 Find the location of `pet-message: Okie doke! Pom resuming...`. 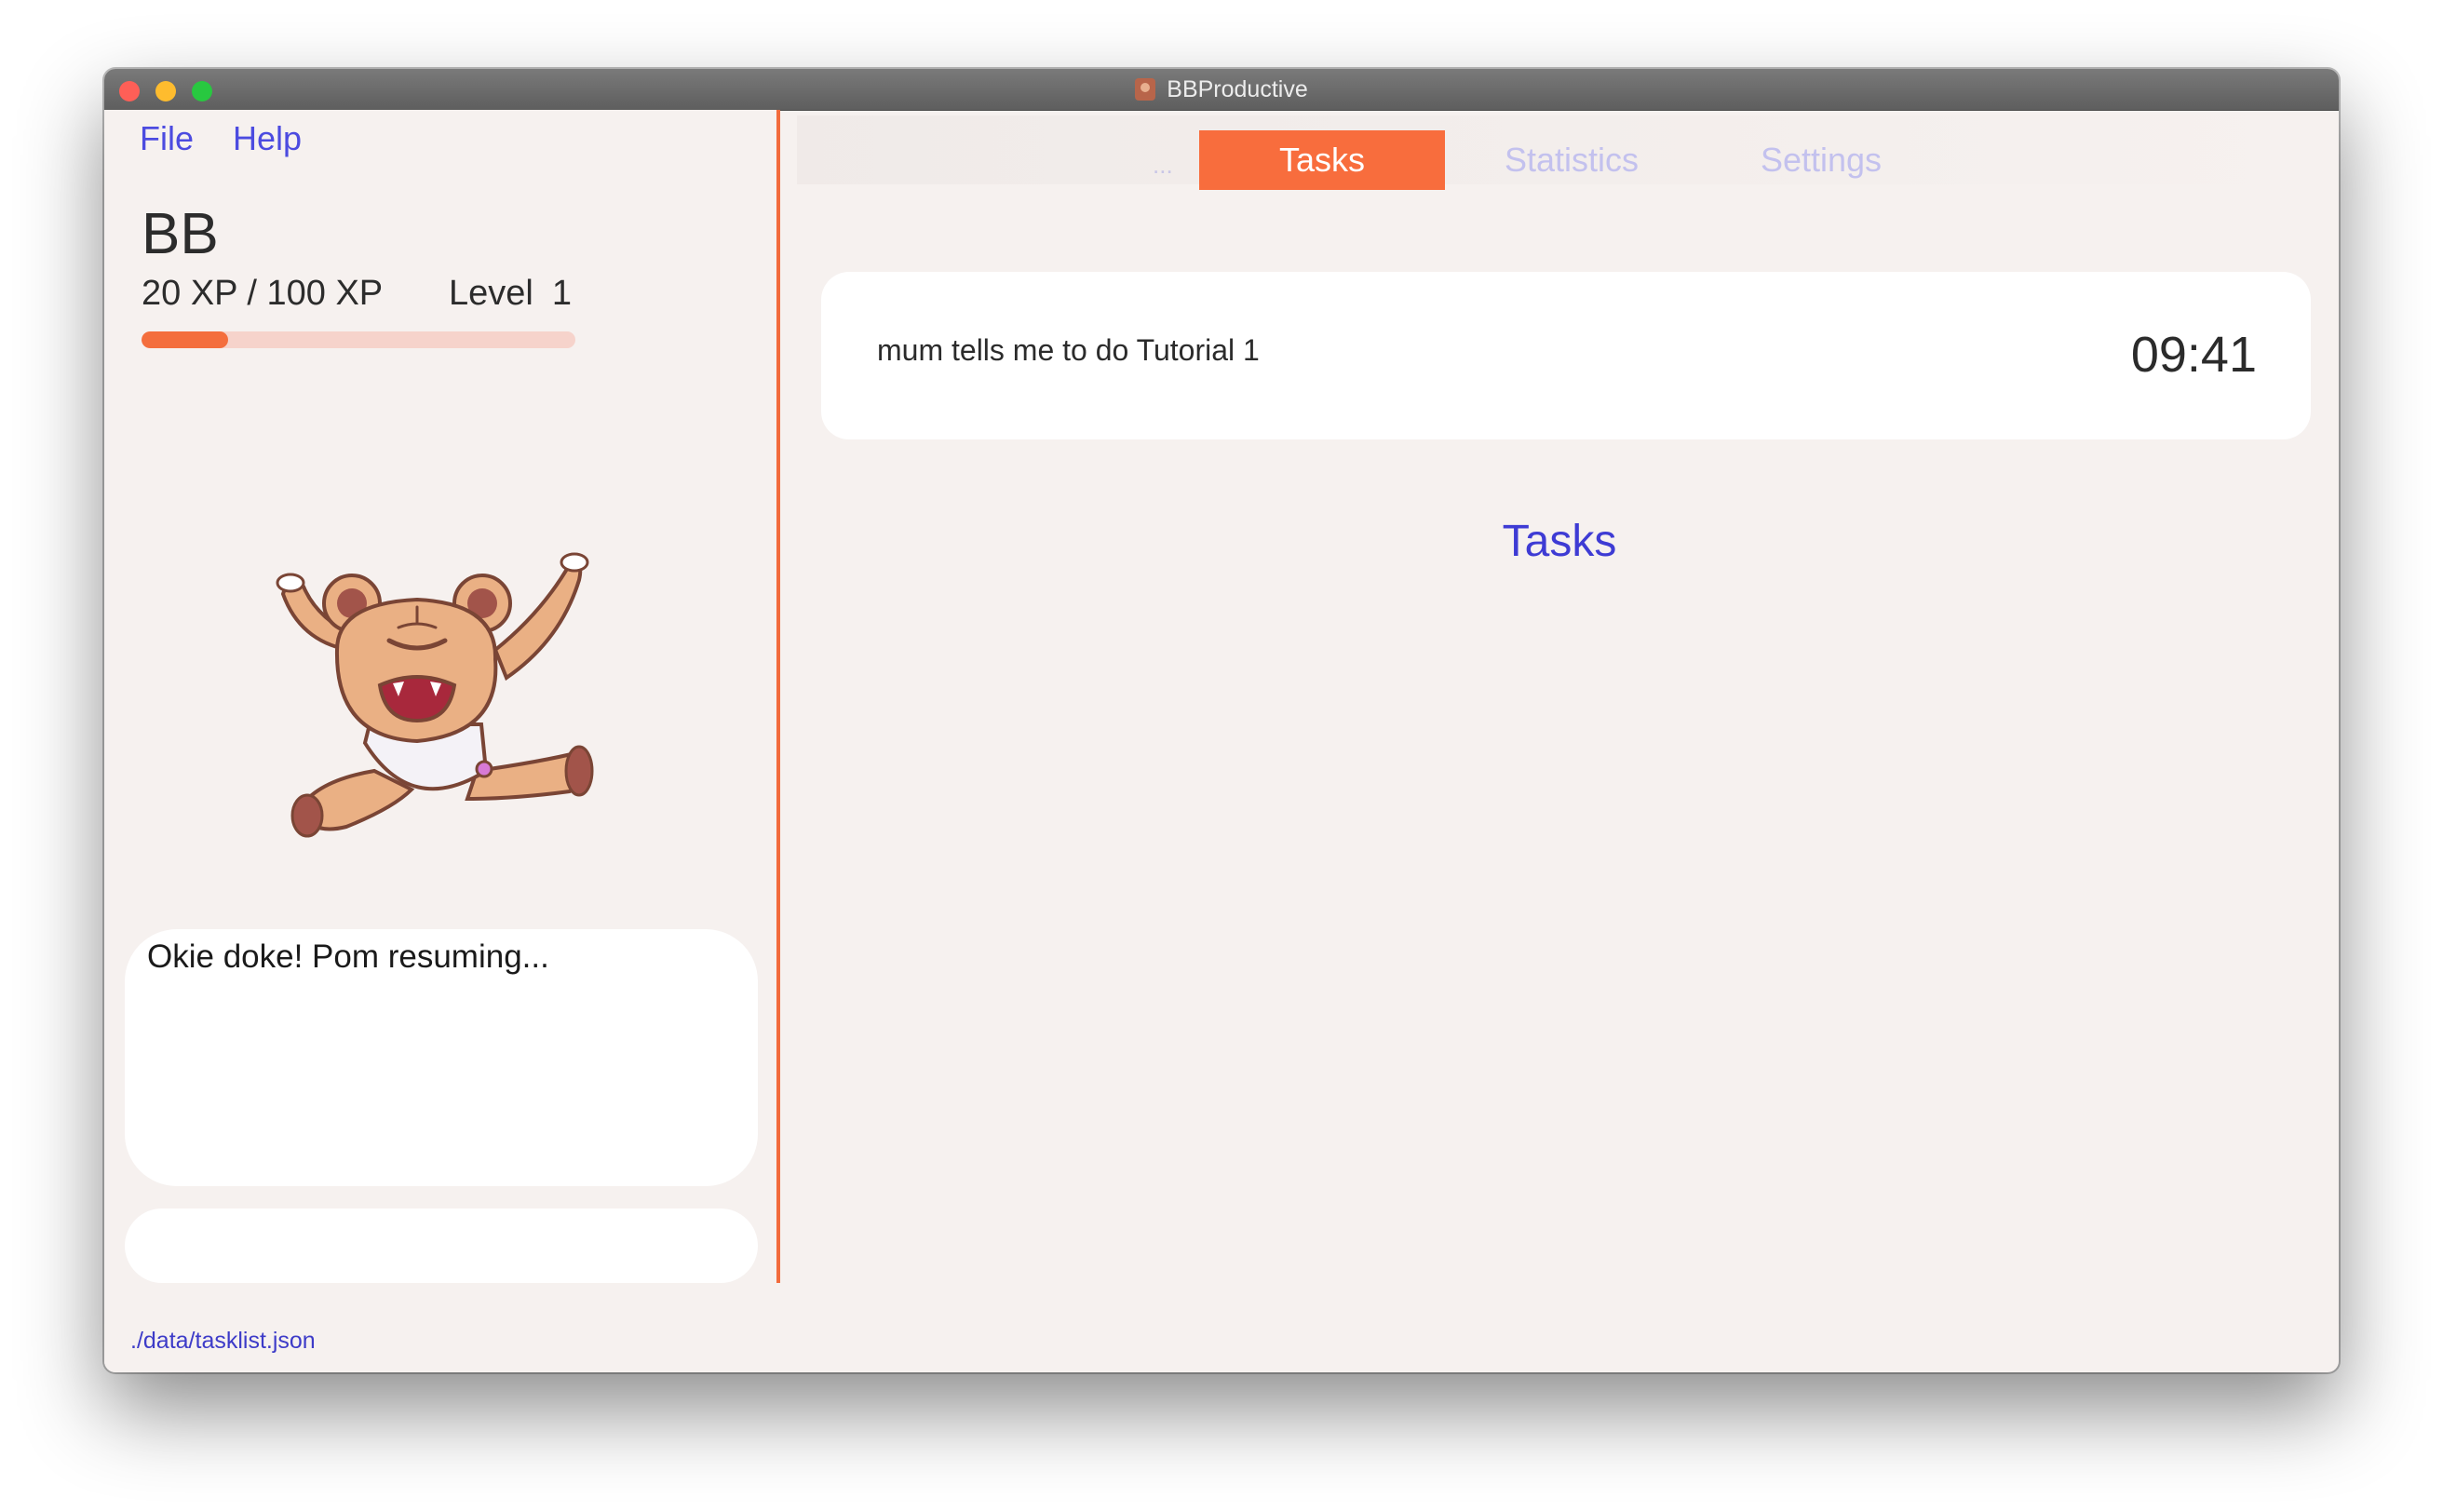

pet-message: Okie doke! Pom resuming... is located at coordinates (348, 957).